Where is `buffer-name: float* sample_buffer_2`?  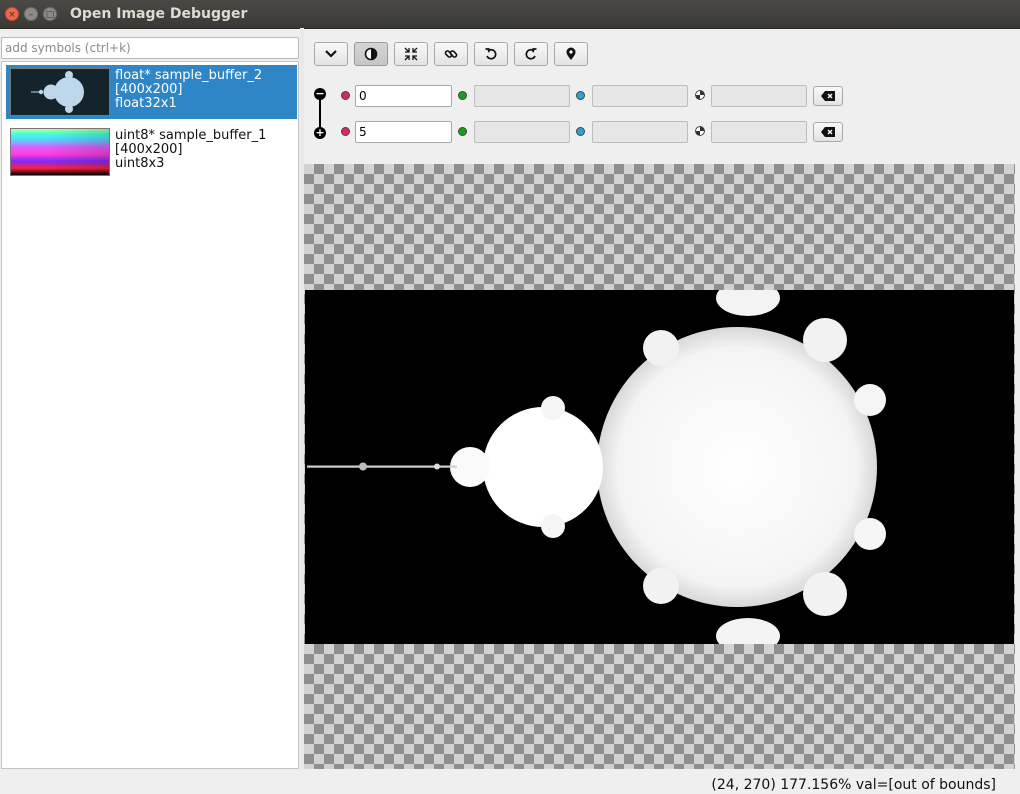 buffer-name: float* sample_buffer_2 is located at coordinates (189, 75).